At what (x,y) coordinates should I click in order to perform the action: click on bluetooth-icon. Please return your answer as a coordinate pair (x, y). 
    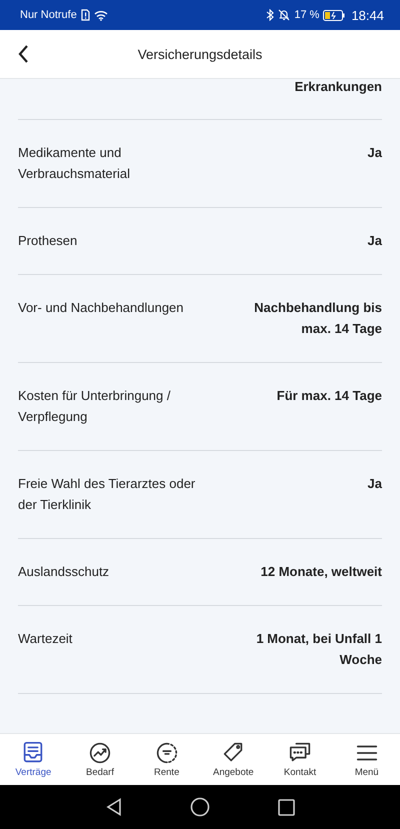
    Looking at the image, I should click on (270, 15).